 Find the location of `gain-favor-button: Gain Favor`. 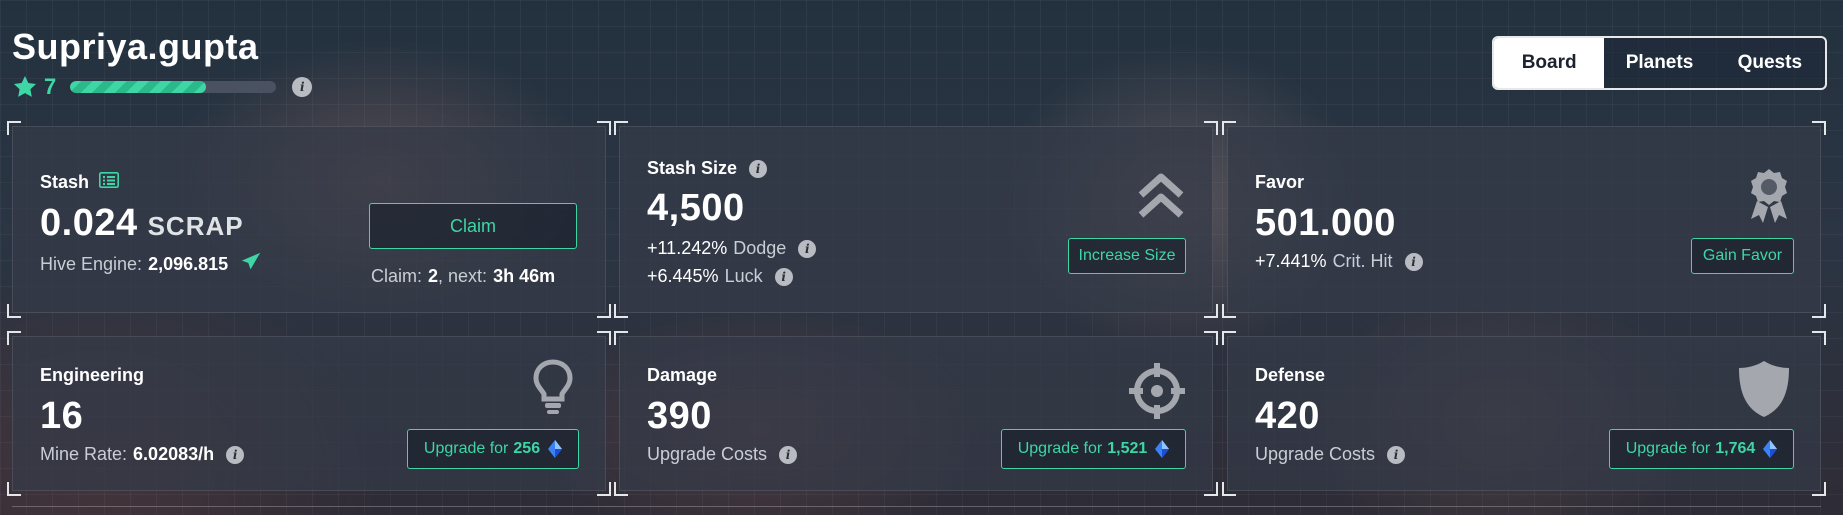

gain-favor-button: Gain Favor is located at coordinates (1742, 256).